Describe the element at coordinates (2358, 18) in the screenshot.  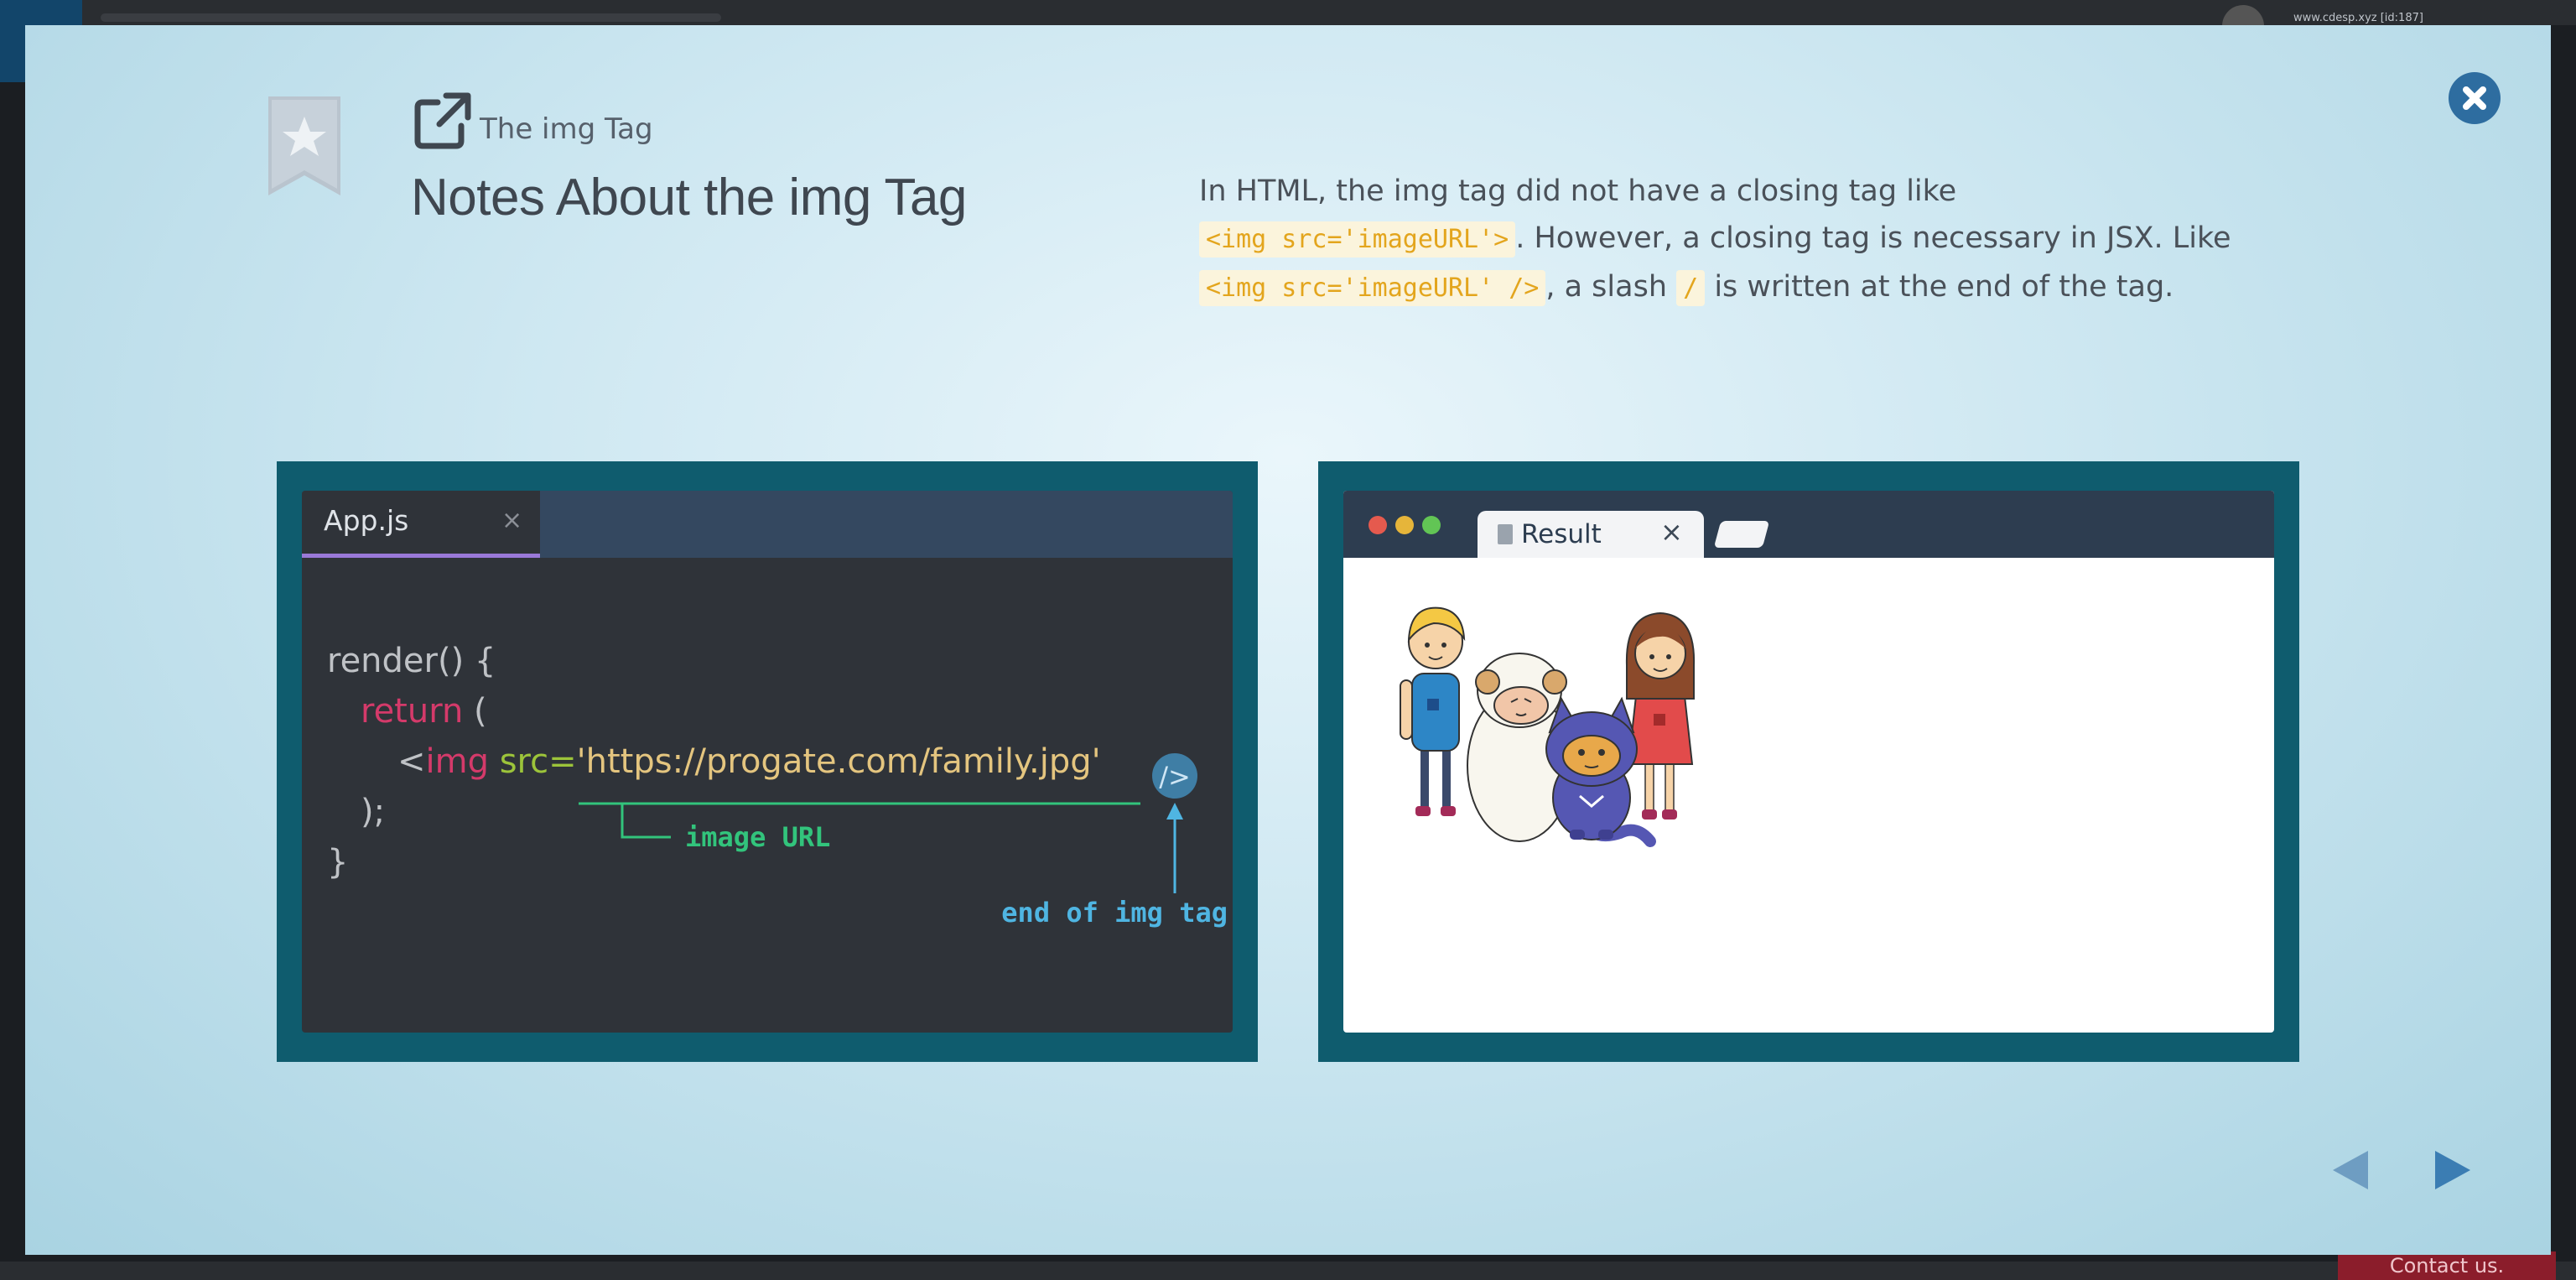
I see `user-label: www.cdesp.xyz [id:187]` at that location.